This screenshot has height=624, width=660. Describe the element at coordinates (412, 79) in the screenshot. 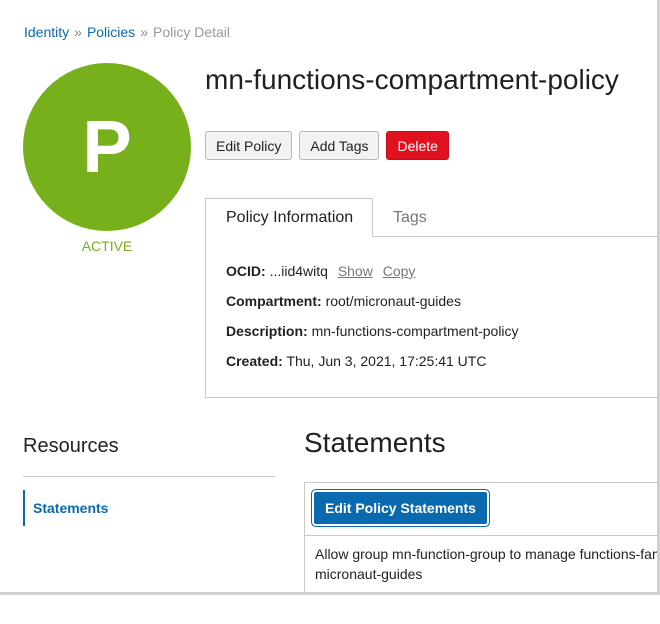

I see `page-title: mn-functions-compartment-policy` at that location.